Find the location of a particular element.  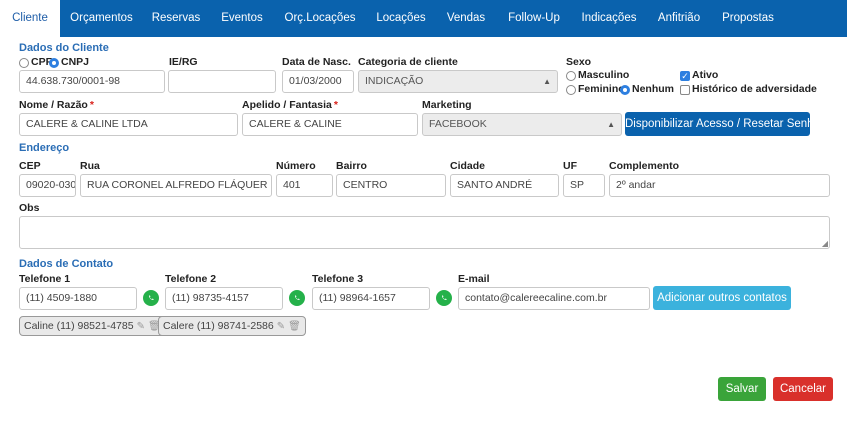

cnpj-label: CNPJ is located at coordinates (75, 62).